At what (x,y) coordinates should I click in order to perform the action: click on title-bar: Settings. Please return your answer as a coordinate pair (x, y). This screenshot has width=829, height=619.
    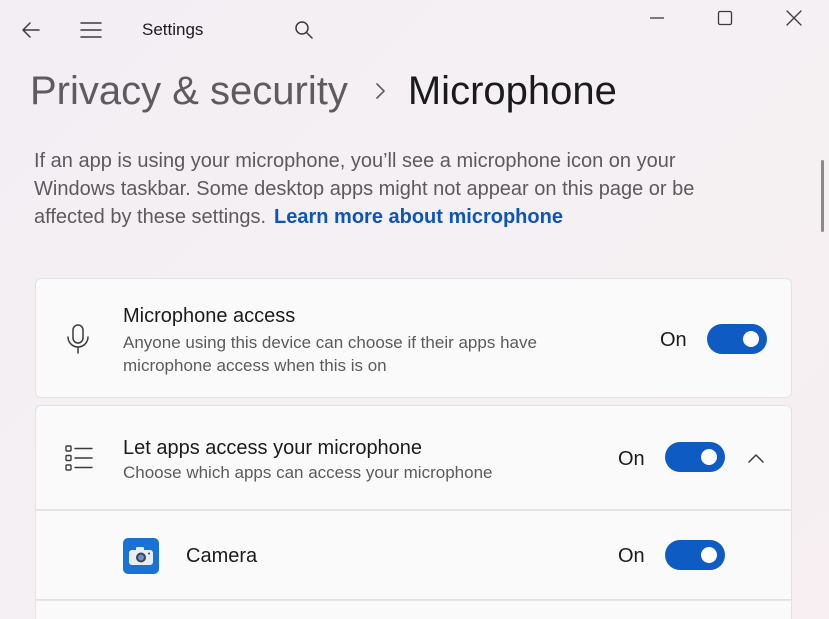
    Looking at the image, I should click on (414, 30).